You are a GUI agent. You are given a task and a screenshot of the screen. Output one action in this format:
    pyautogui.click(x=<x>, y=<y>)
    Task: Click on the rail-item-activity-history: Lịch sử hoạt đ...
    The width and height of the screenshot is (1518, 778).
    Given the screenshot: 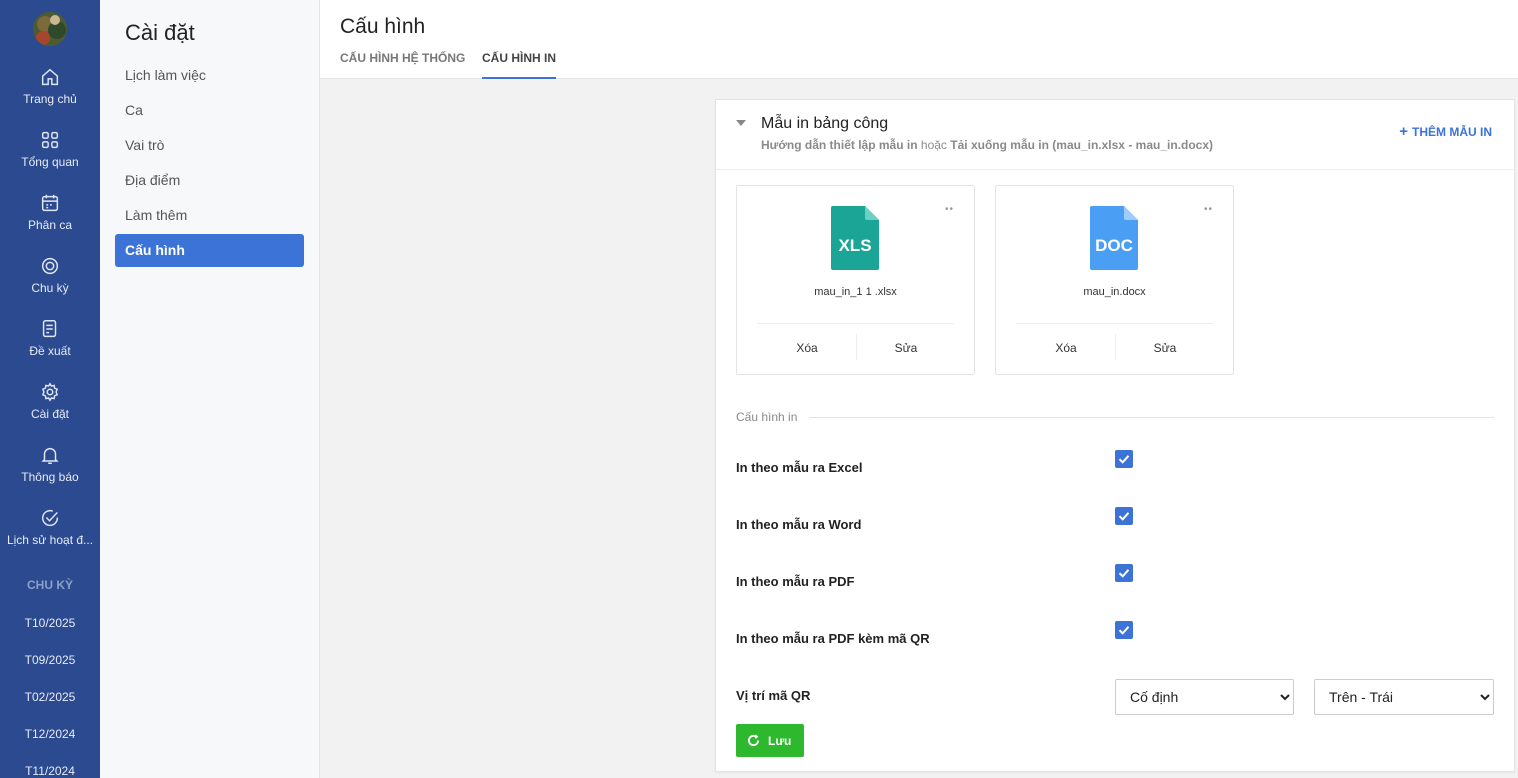 What is the action you would take?
    pyautogui.click(x=50, y=537)
    